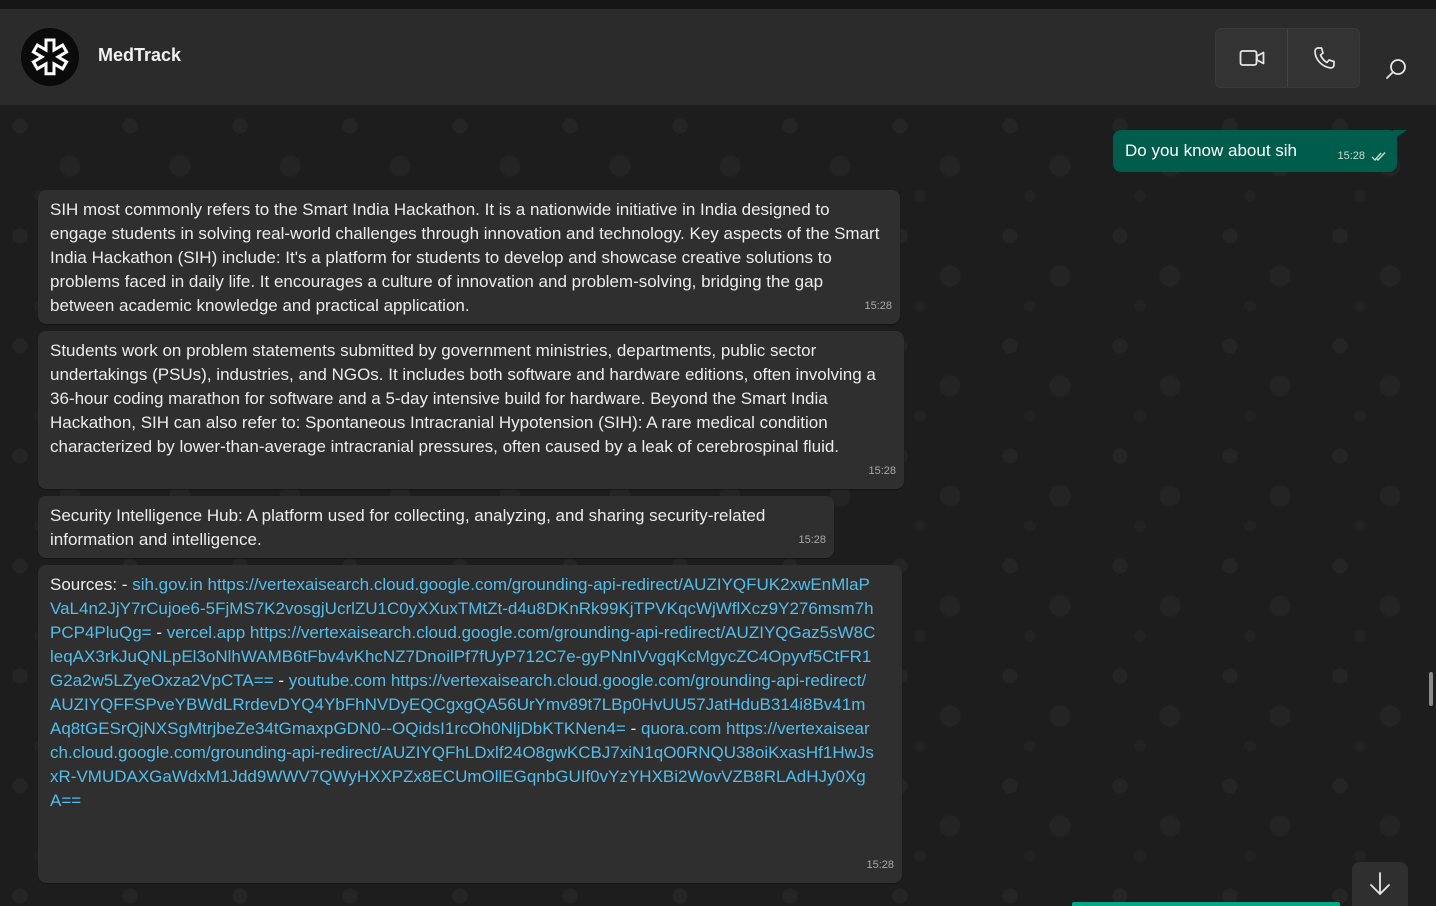 The image size is (1436, 906). I want to click on source-link-label: quora.com, so click(681, 728).